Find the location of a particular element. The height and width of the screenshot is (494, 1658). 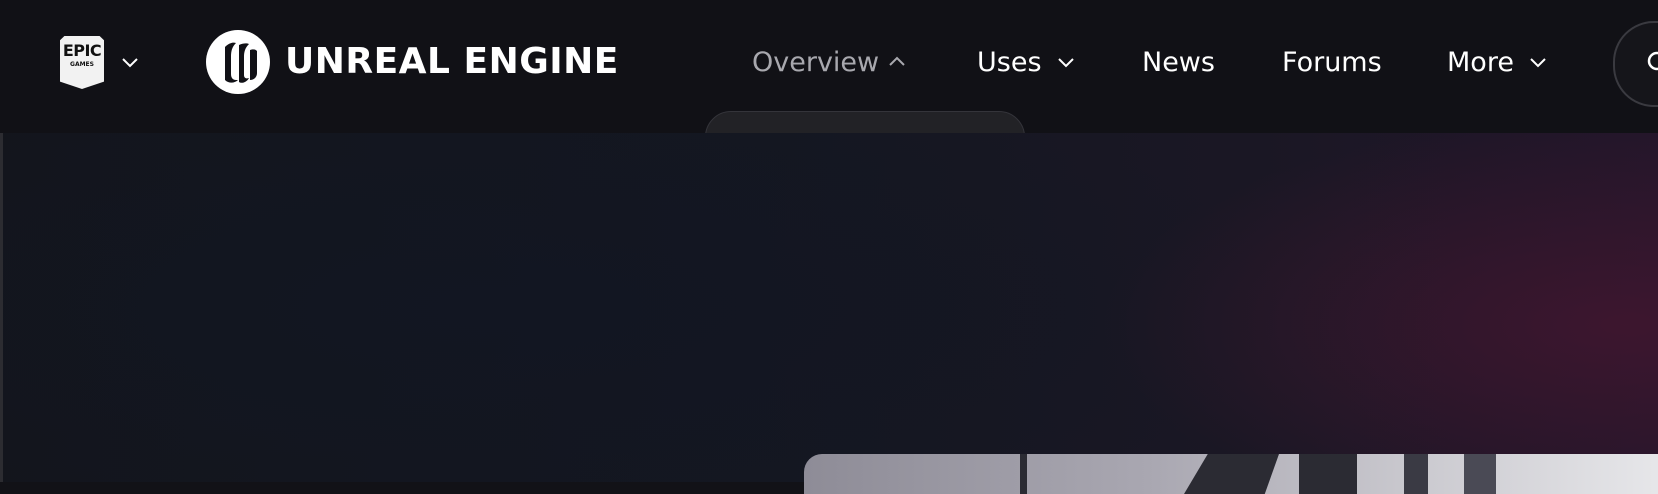

hero-image is located at coordinates (1231, 474).